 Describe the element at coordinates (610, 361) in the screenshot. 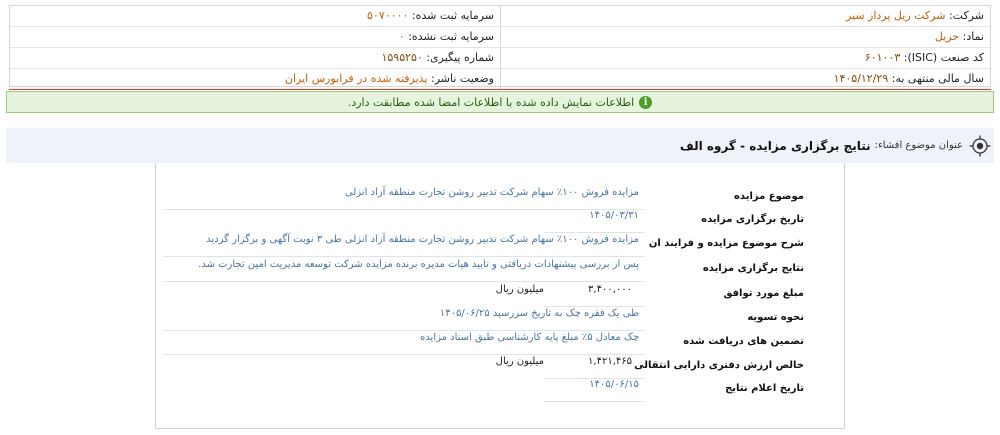

I see `detail-value: ۱,۴۲۱,۴۶۵` at that location.